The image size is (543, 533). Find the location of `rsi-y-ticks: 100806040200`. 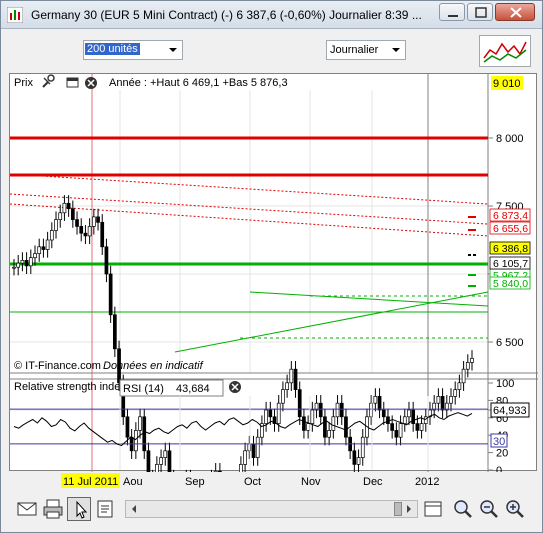

rsi-y-ticks: 100806040200 is located at coordinates (501, 427).